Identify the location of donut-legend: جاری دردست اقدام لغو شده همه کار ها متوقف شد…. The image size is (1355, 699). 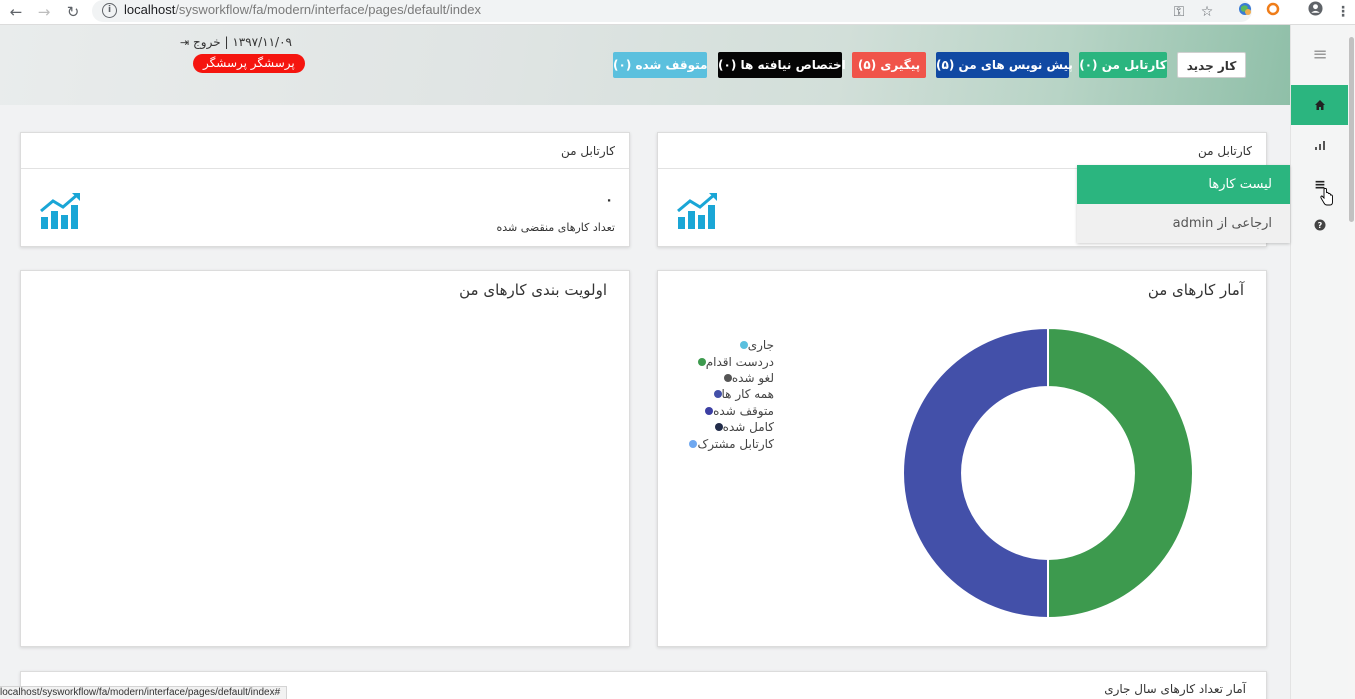
(726, 394).